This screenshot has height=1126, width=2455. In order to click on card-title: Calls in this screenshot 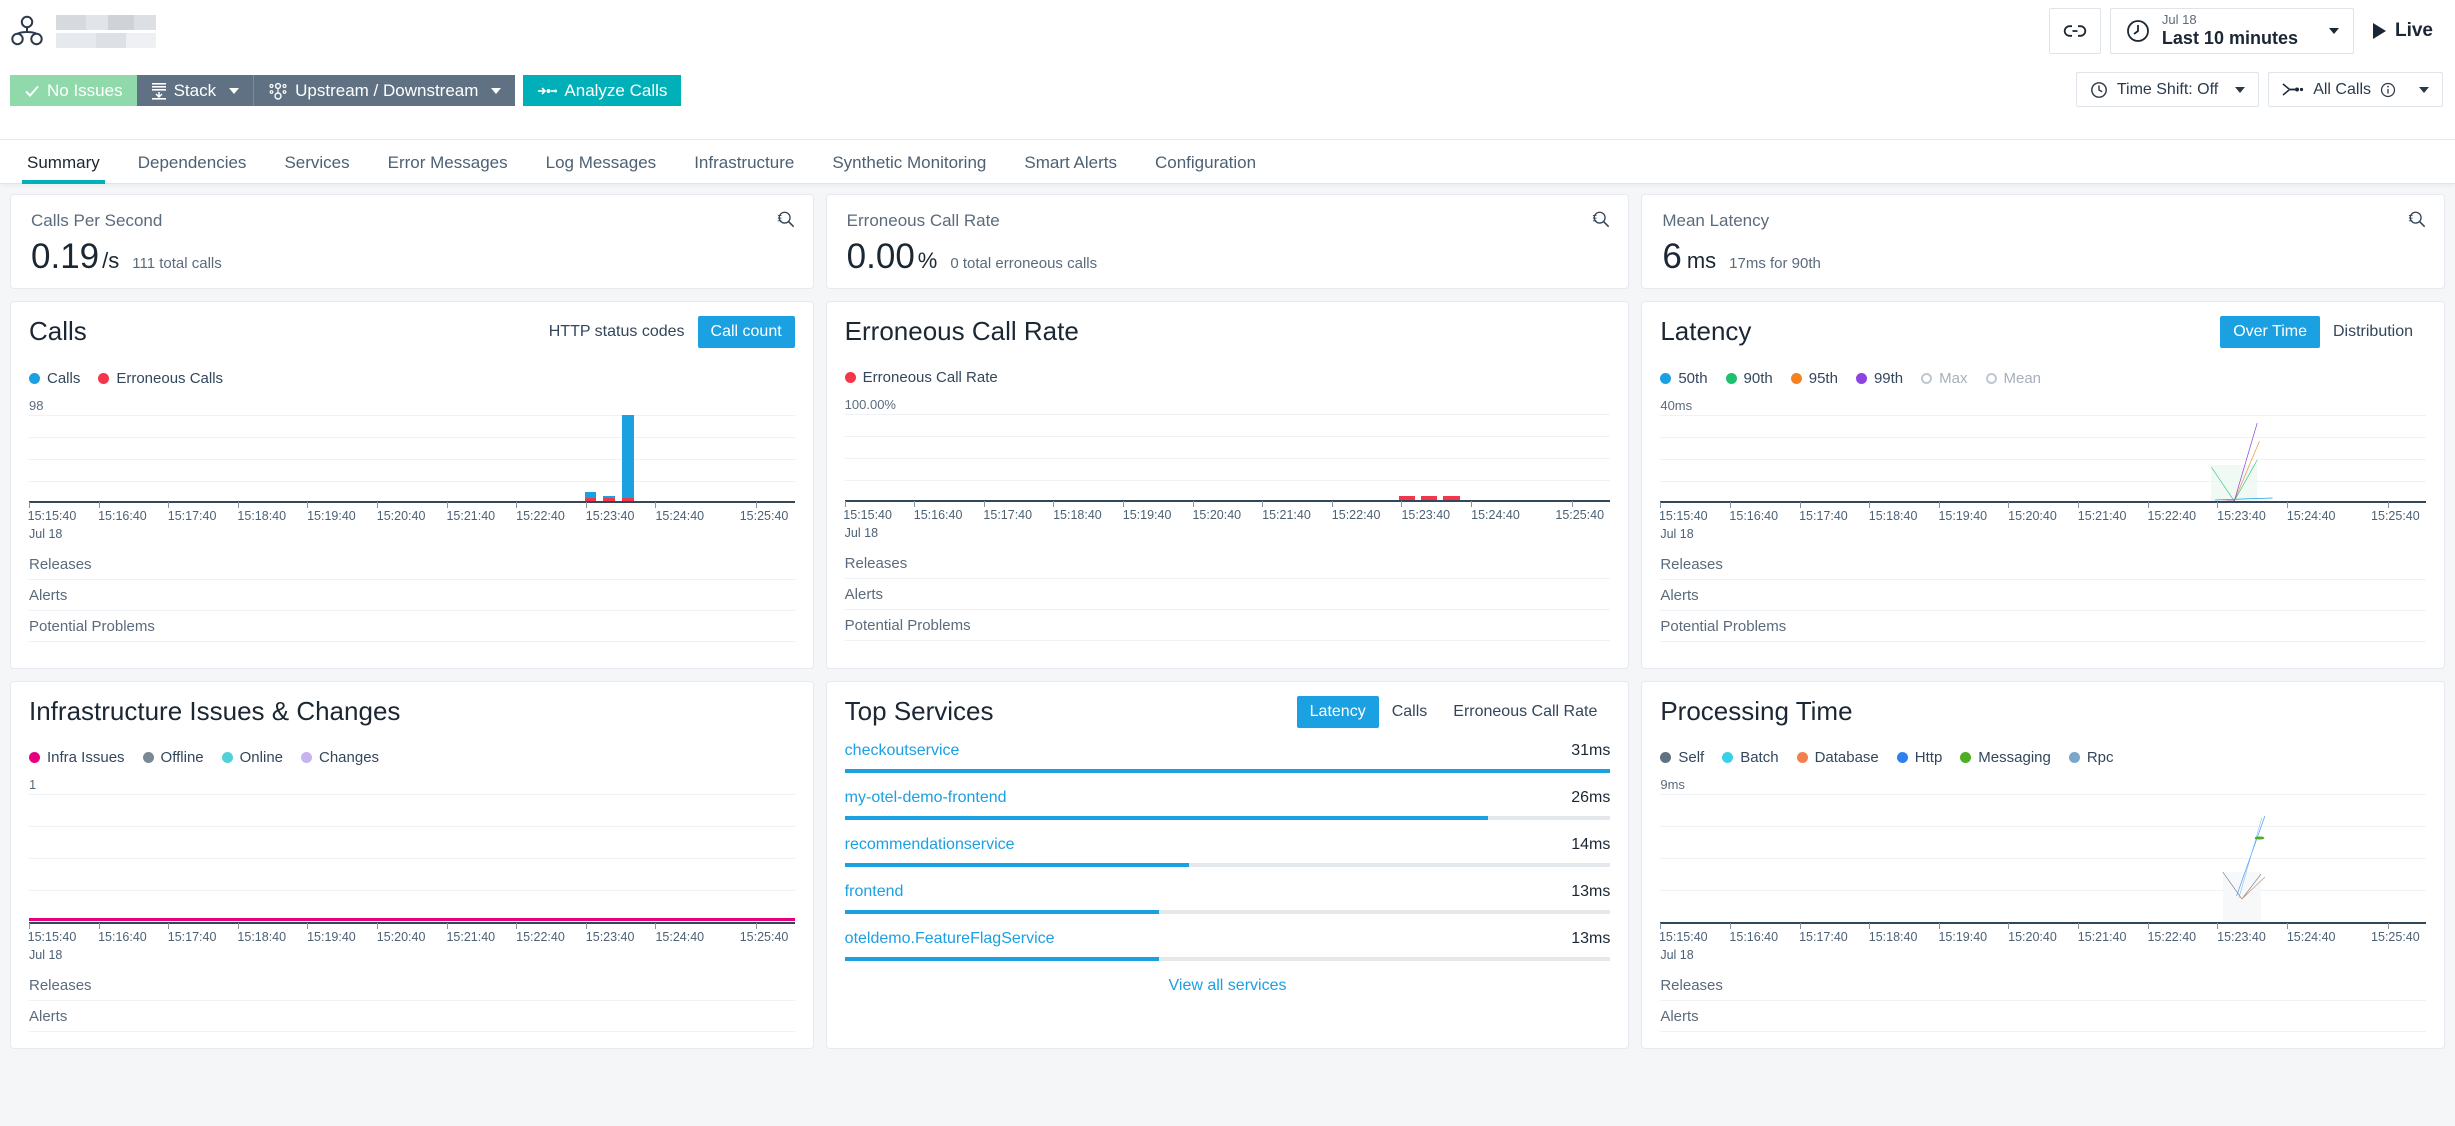, I will do `click(58, 331)`.